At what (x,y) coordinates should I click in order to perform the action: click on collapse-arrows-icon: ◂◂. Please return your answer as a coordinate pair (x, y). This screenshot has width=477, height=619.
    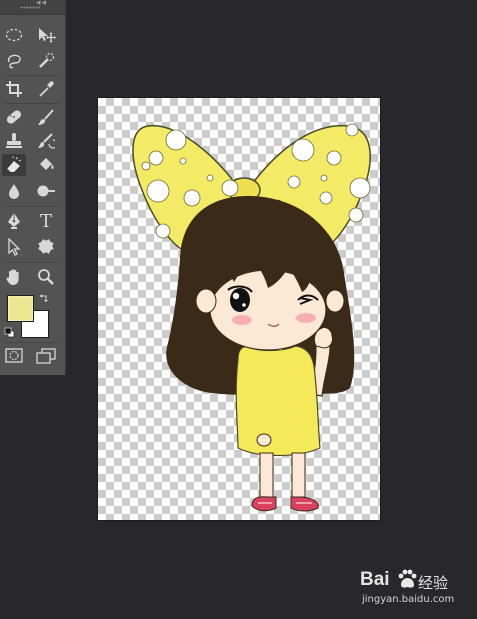
    Looking at the image, I should click on (41, 4).